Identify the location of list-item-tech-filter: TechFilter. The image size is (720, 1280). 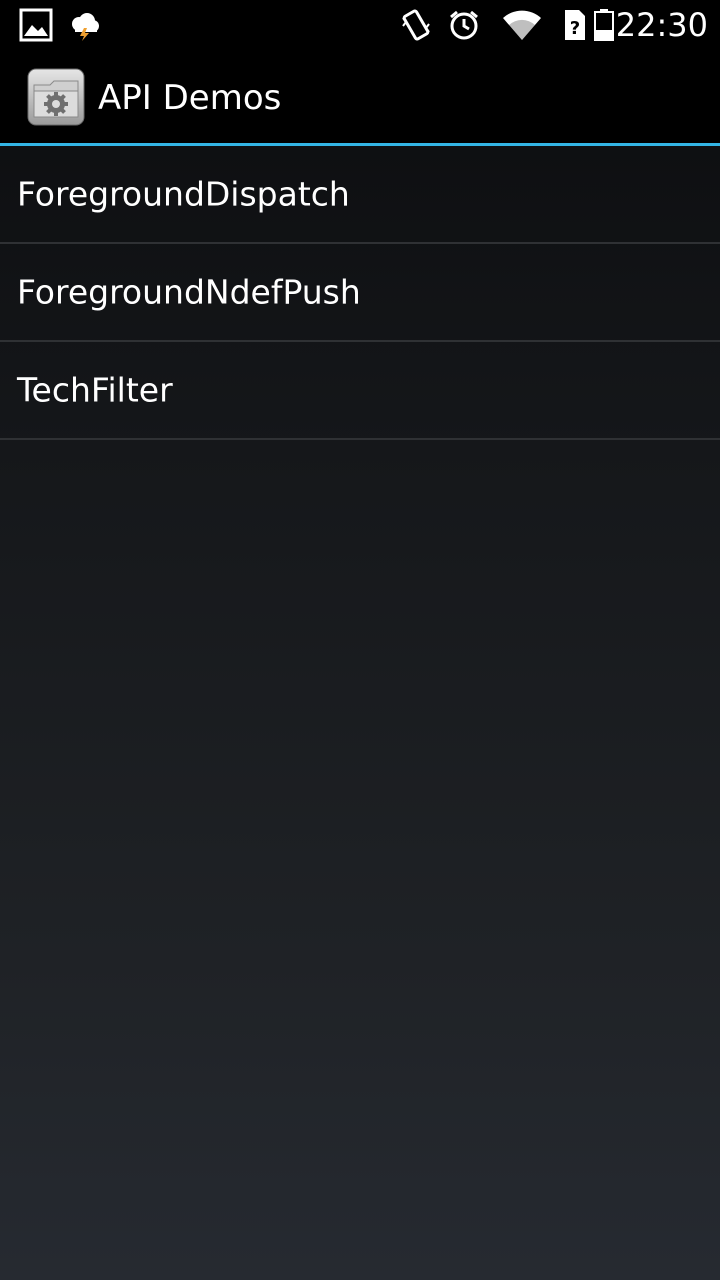
(360, 391).